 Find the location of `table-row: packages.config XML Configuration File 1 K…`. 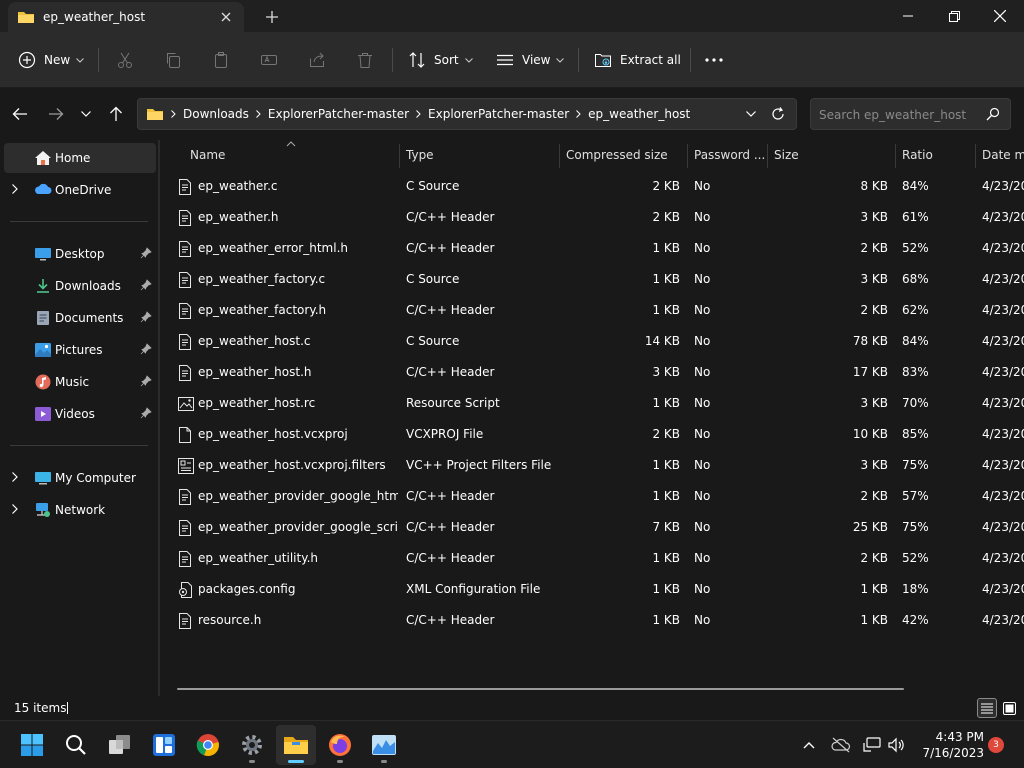

table-row: packages.config XML Configuration File 1 K… is located at coordinates (592, 589).